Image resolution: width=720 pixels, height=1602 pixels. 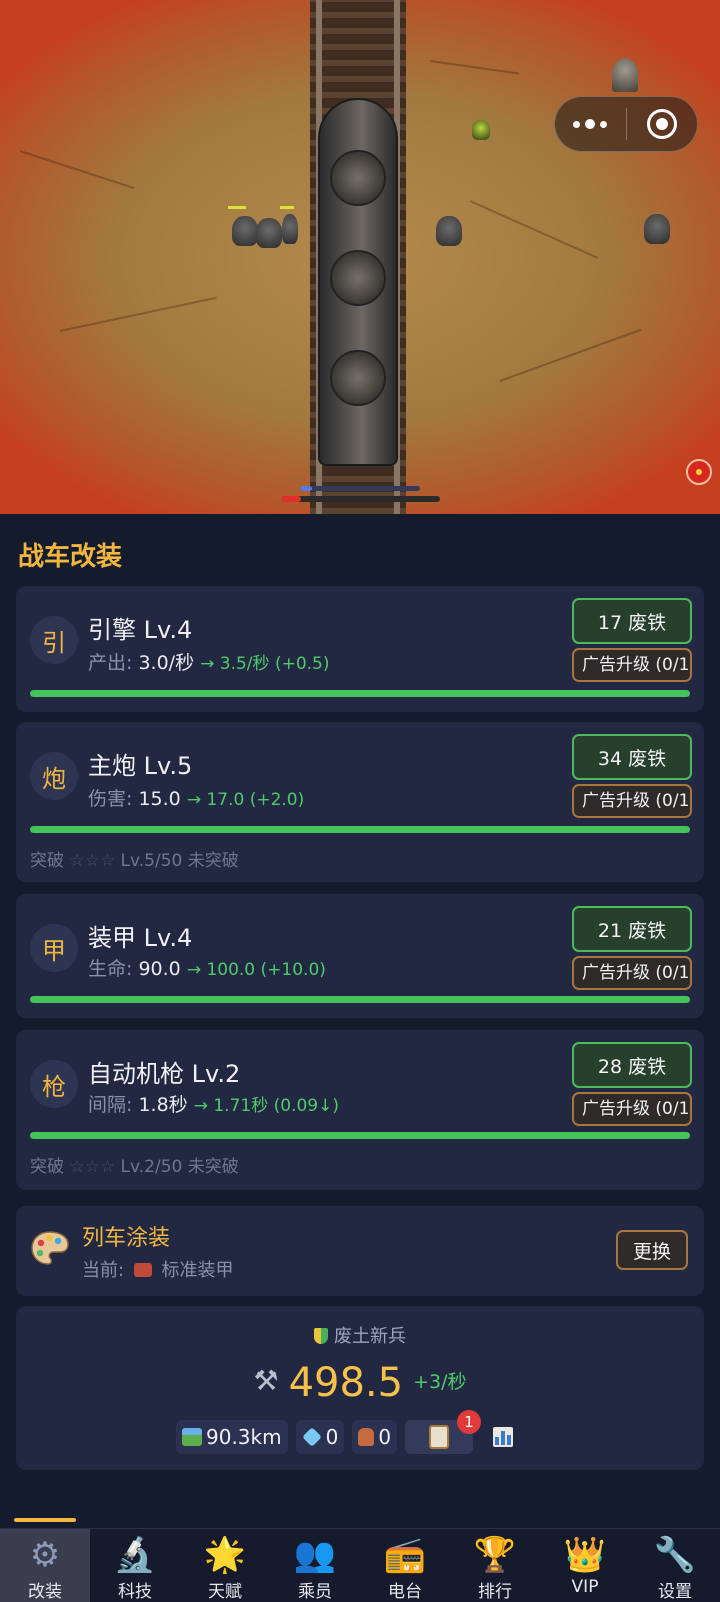 What do you see at coordinates (366, 1437) in the screenshot?
I see `pot-icon` at bounding box center [366, 1437].